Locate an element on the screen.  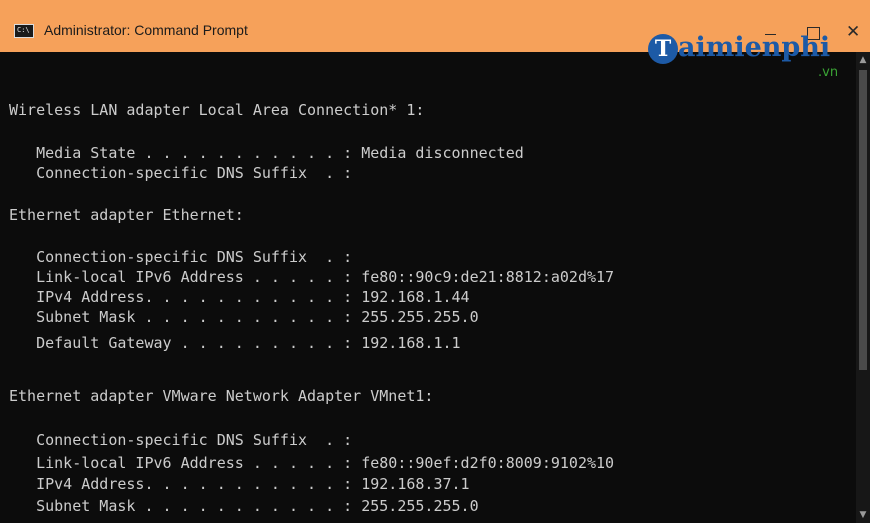
watermark-initial: T is located at coordinates (663, 49).